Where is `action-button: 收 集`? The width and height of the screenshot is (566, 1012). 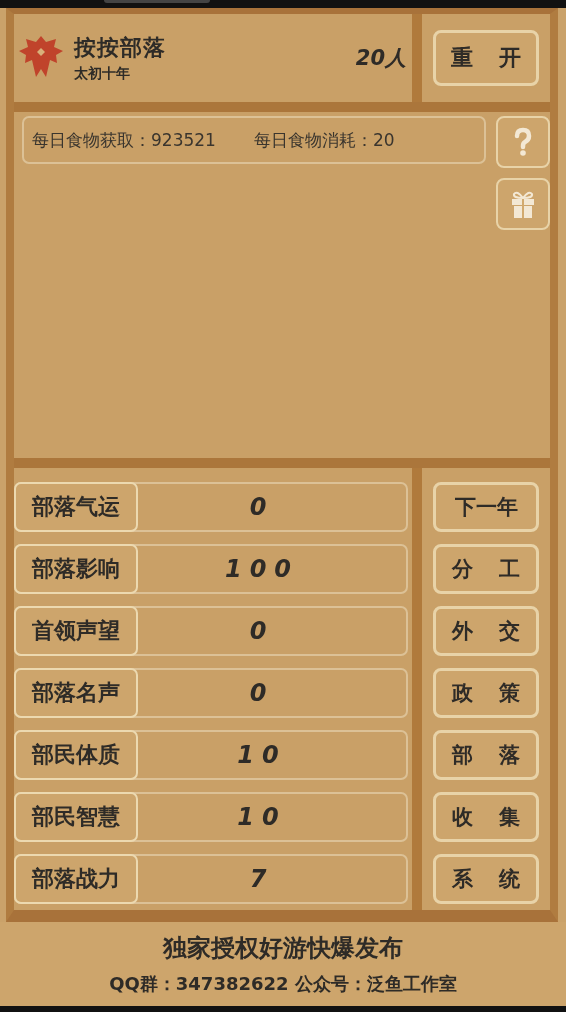 action-button: 收 集 is located at coordinates (486, 817).